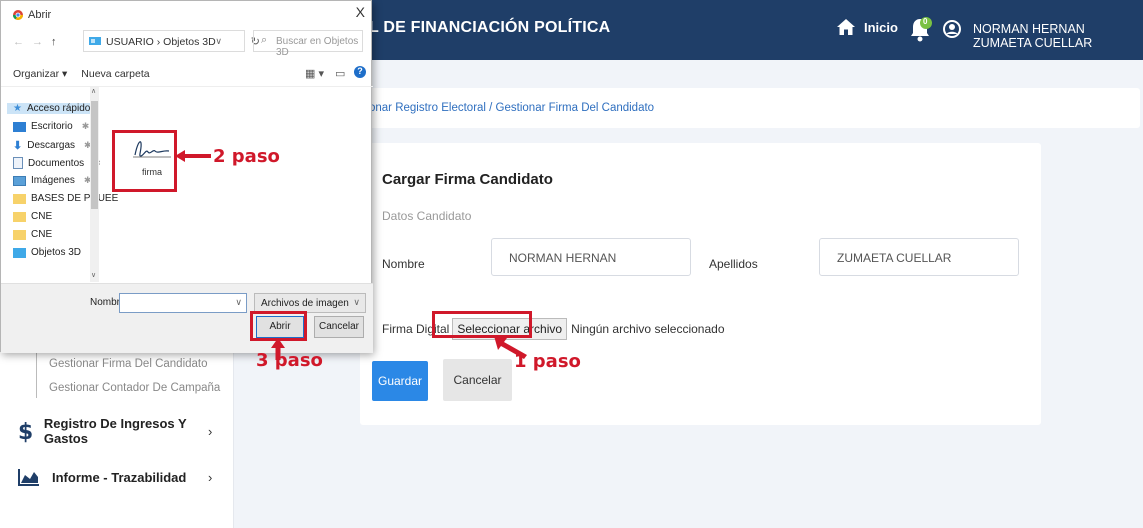  Describe the element at coordinates (119, 477) in the screenshot. I see `sidebar-item-label: Informe - Trazabilidad` at that location.